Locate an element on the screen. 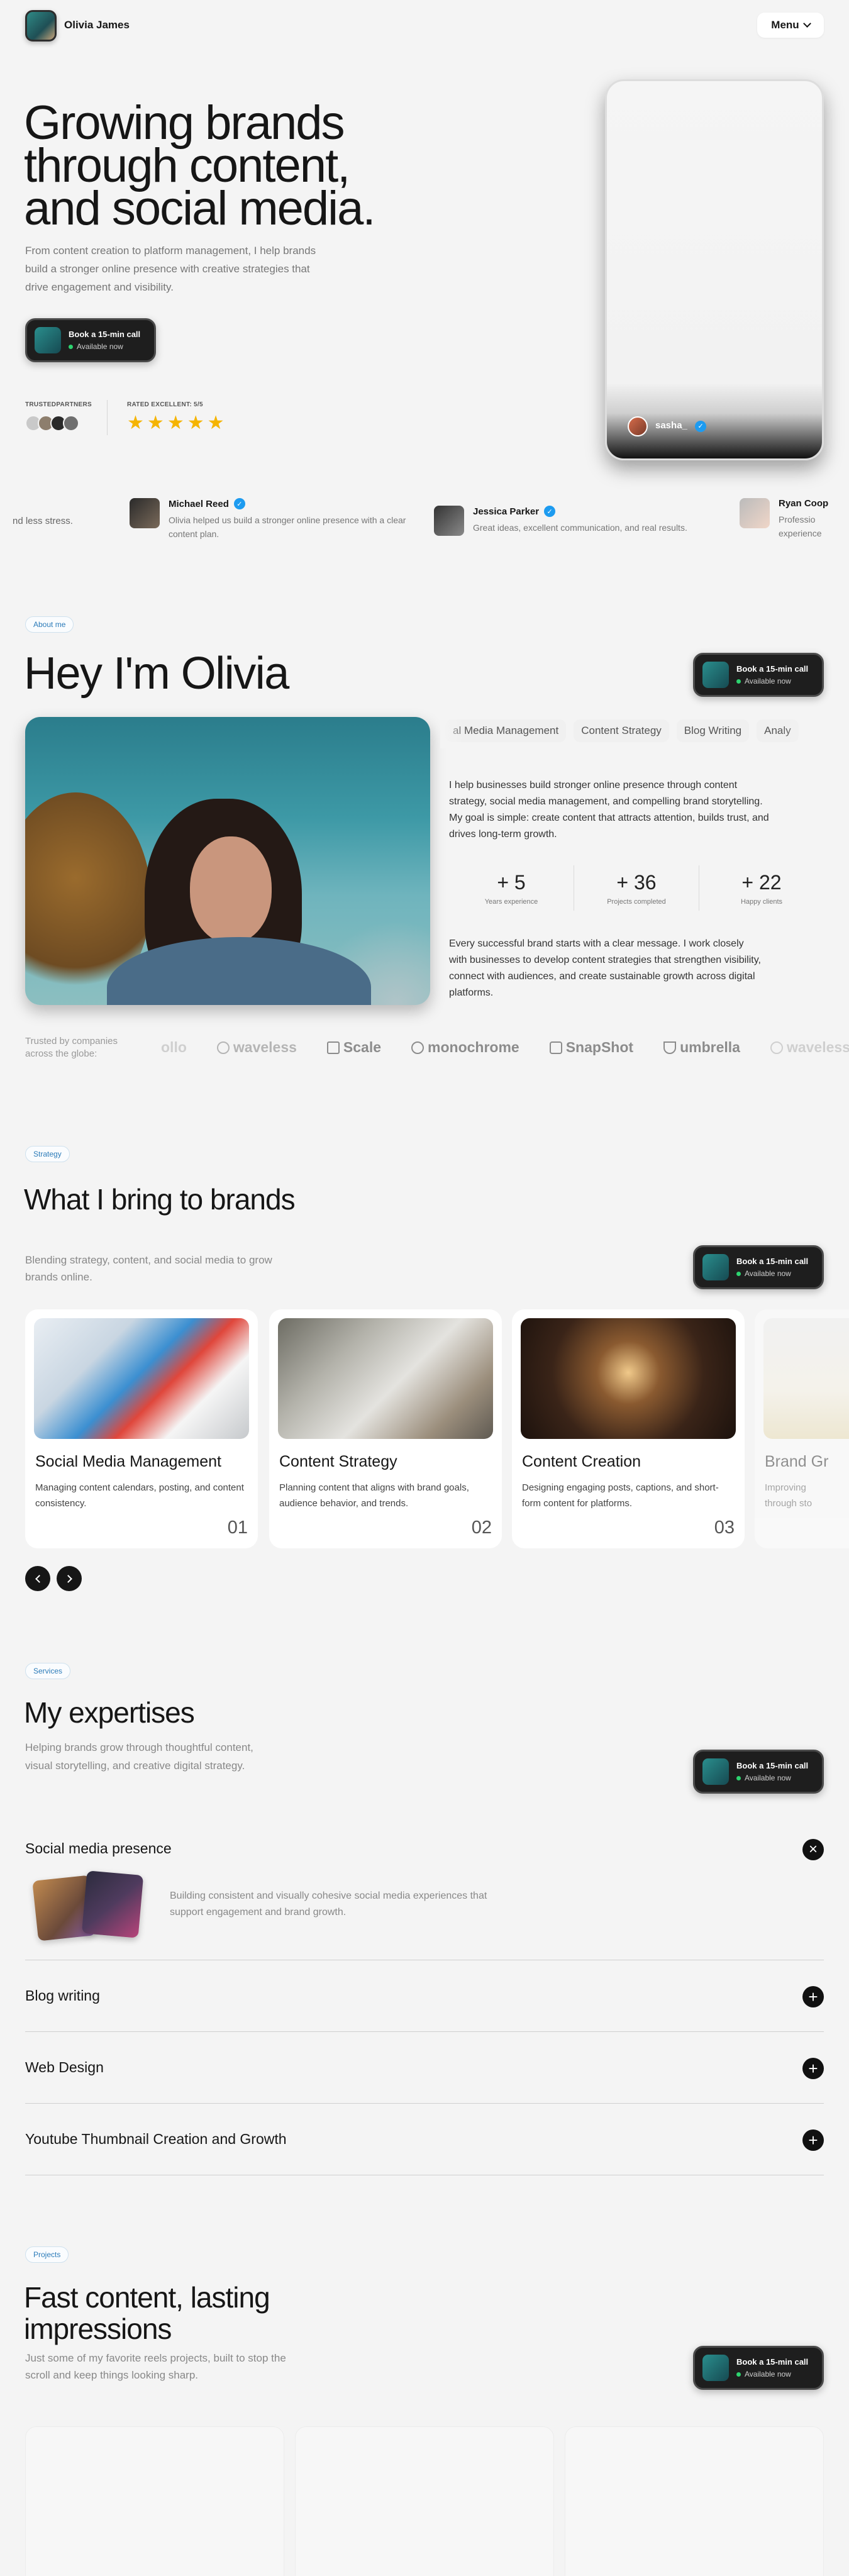  testimonial-name: Michael Reed is located at coordinates (199, 503).